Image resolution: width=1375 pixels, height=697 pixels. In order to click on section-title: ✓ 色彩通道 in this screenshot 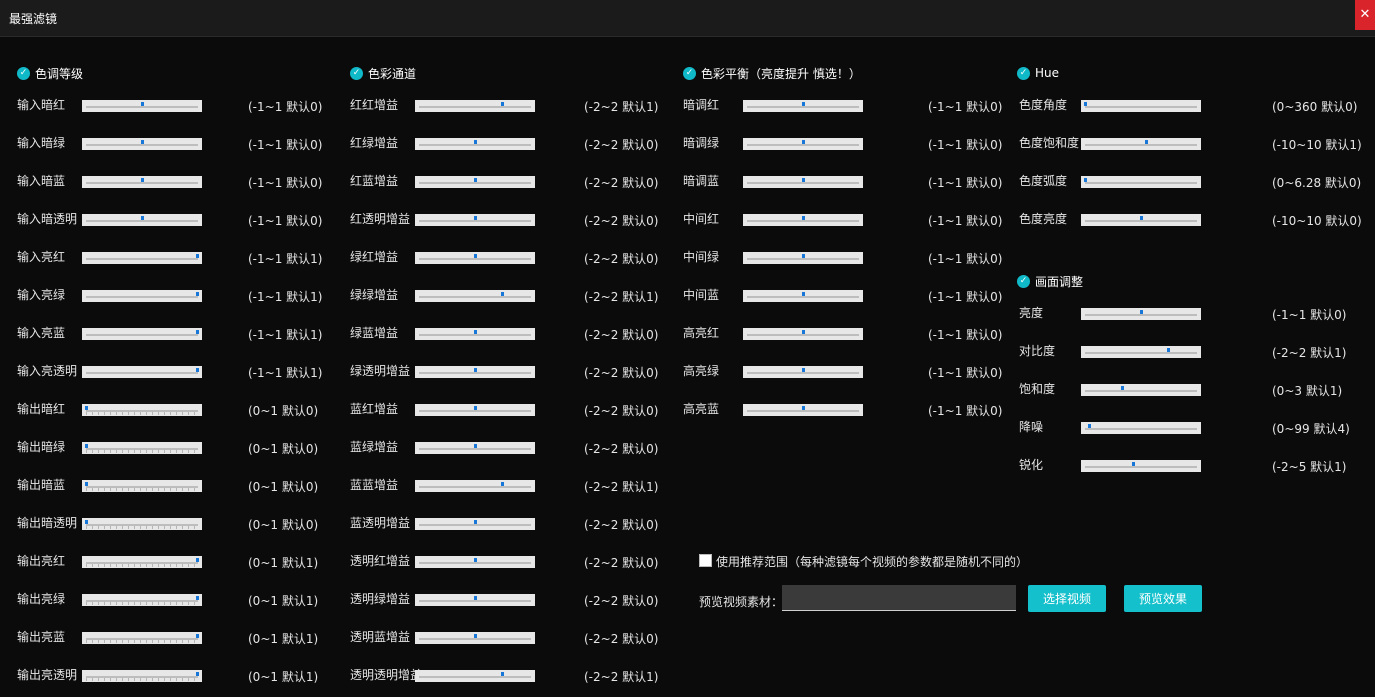, I will do `click(383, 73)`.